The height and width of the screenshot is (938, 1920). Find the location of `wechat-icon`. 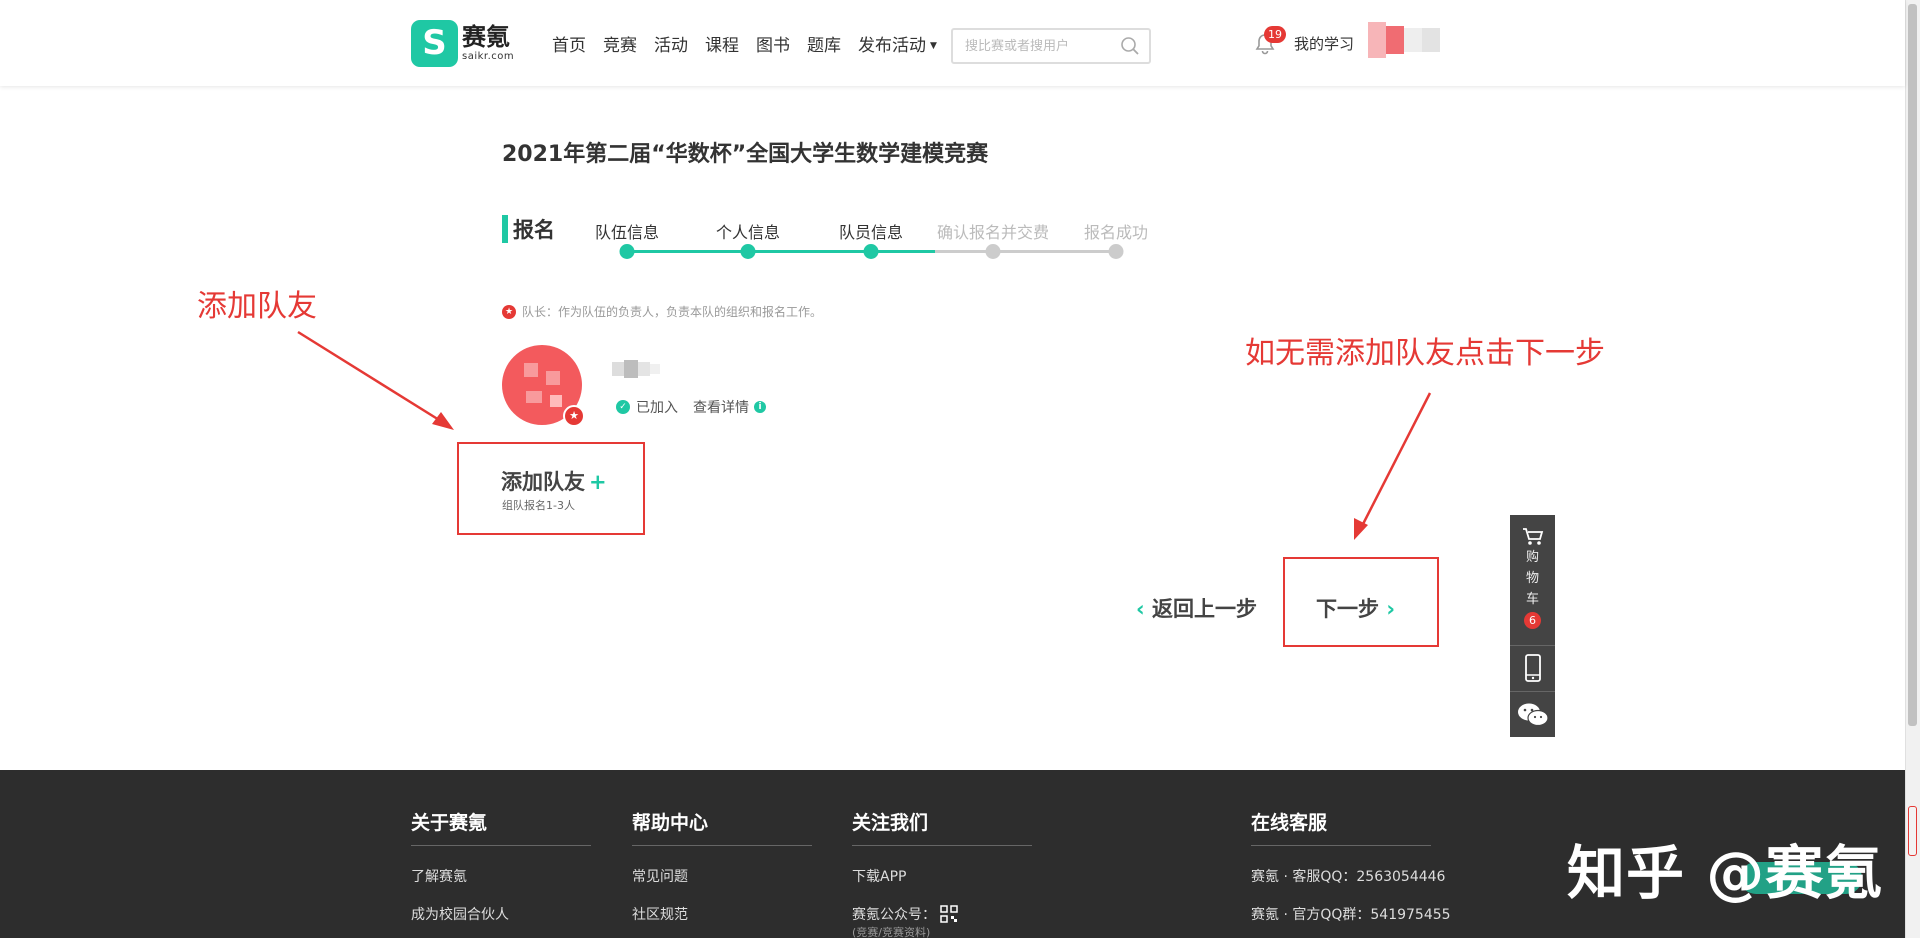

wechat-icon is located at coordinates (1533, 714).